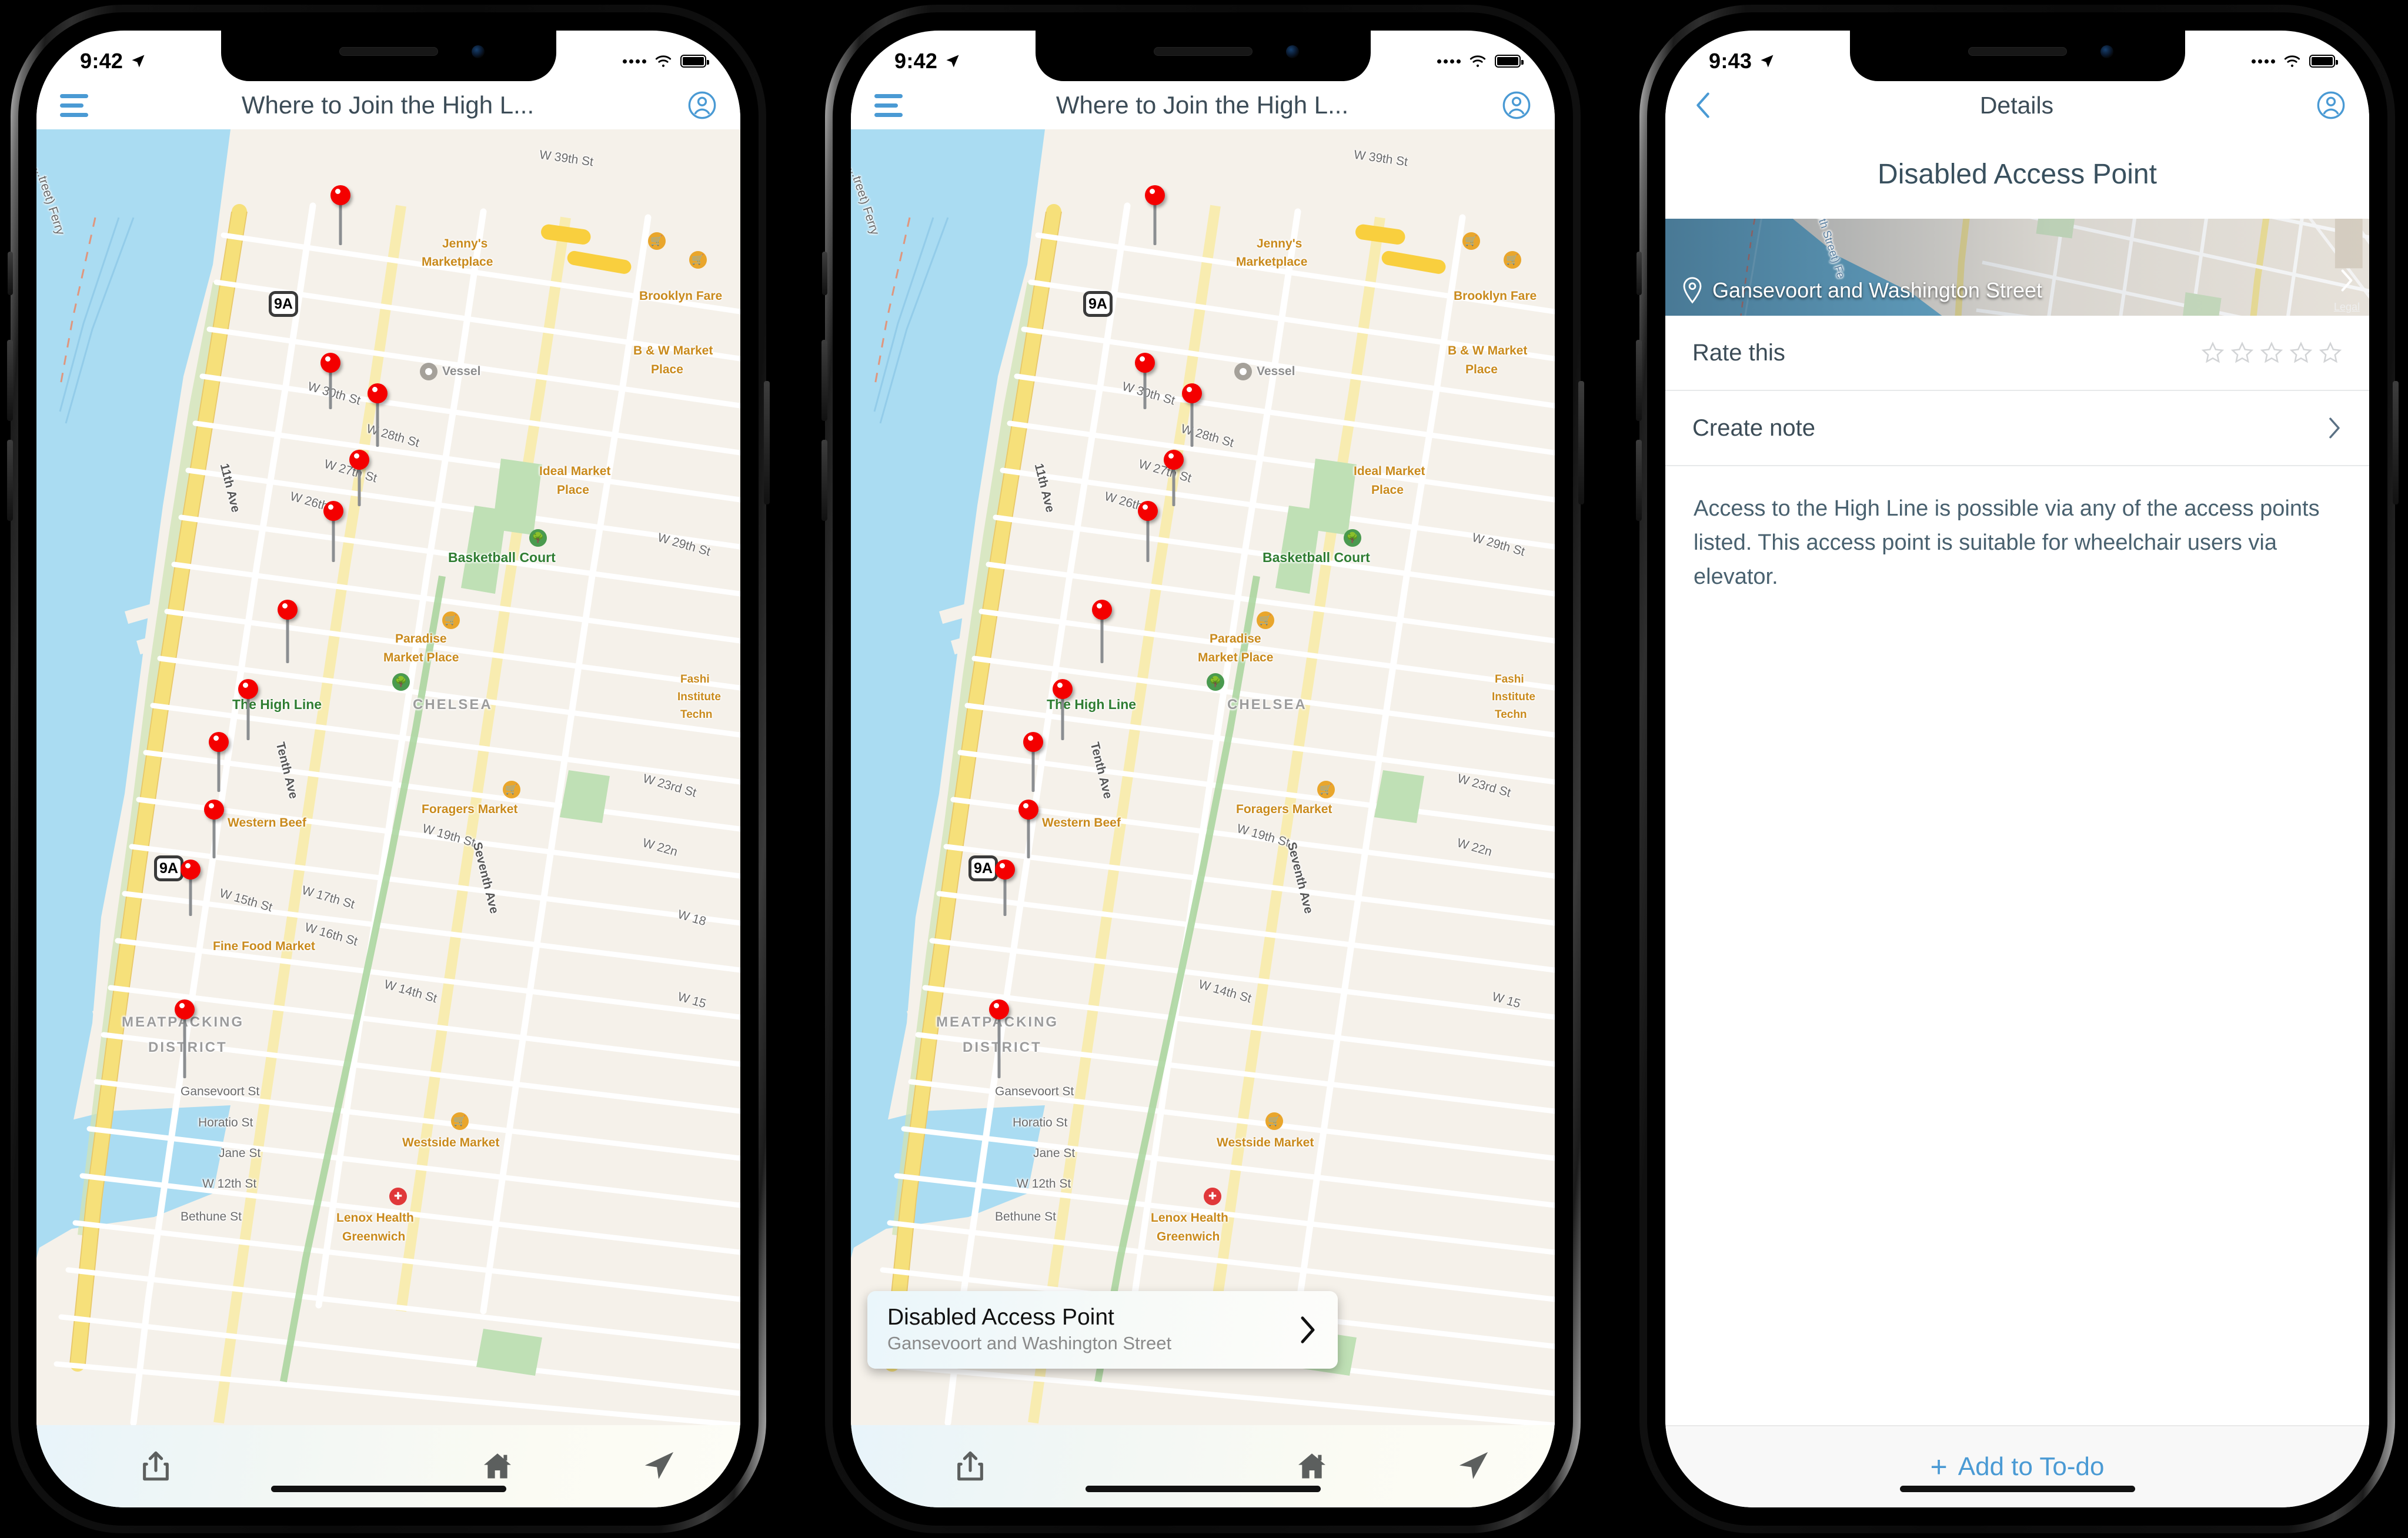 This screenshot has width=2408, height=1538. I want to click on map-label-ideal-market: Ideal Market, so click(1389, 471).